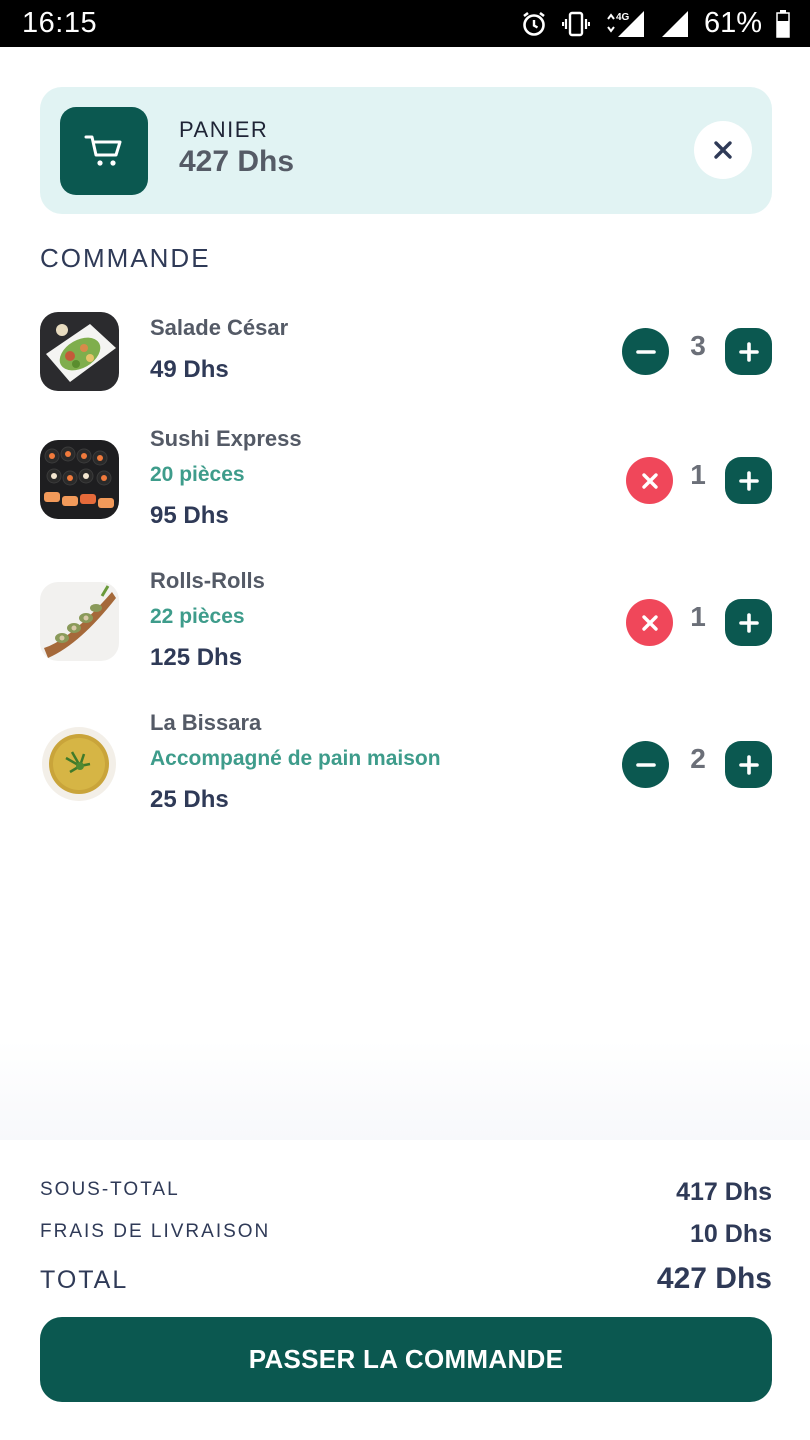  Describe the element at coordinates (406, 150) in the screenshot. I see `cart-header: PANIER 427 Dhs` at that location.